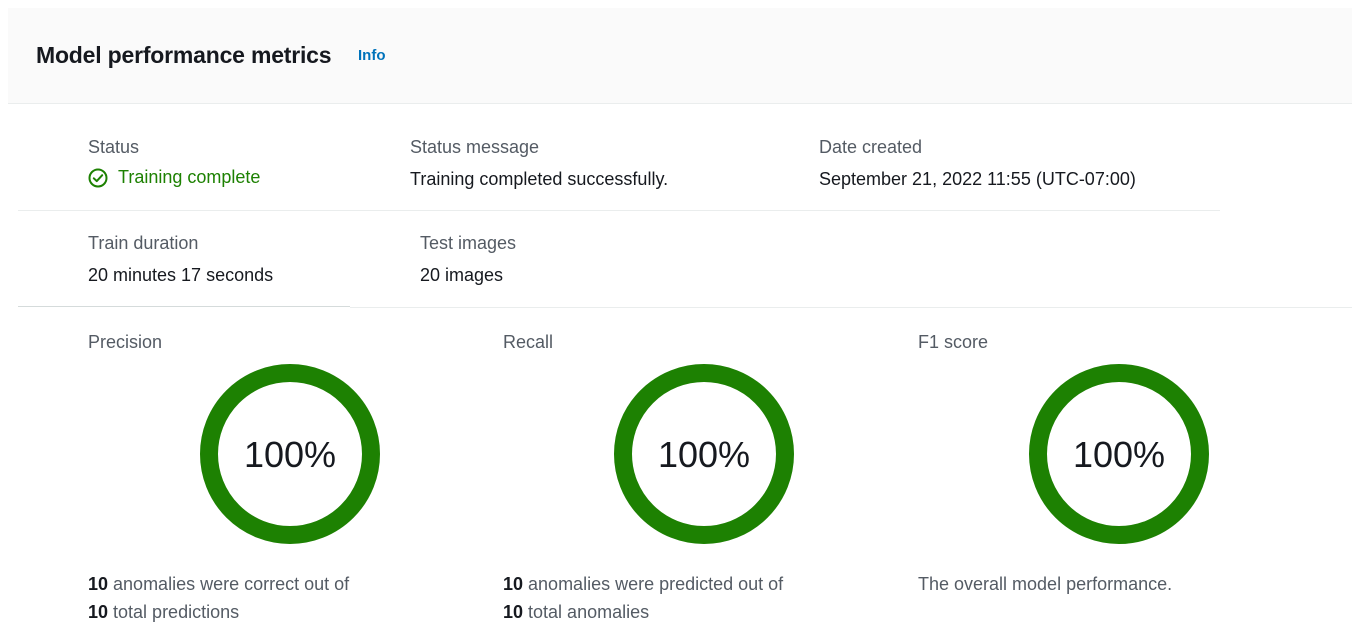 The width and height of the screenshot is (1352, 626). I want to click on test-images-label: Test images, so click(468, 243).